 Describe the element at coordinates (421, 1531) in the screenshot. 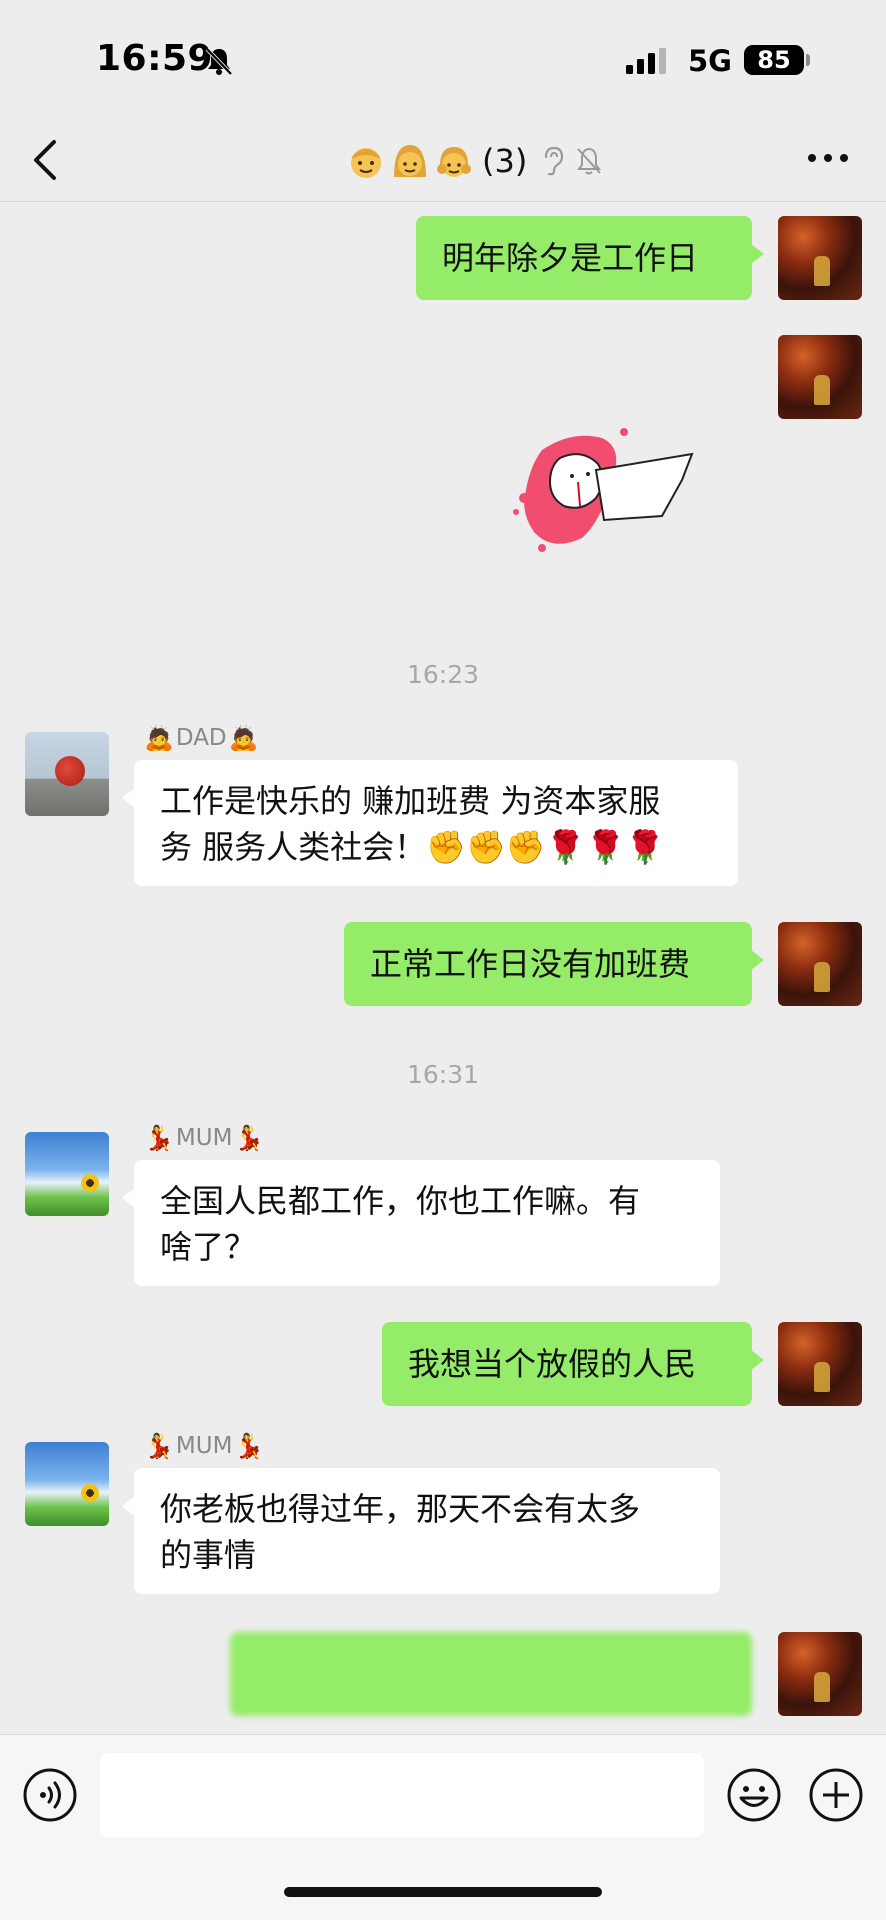

I see `message-bubble-other: 你老板也得过年，那天不会有太多 的事情` at that location.